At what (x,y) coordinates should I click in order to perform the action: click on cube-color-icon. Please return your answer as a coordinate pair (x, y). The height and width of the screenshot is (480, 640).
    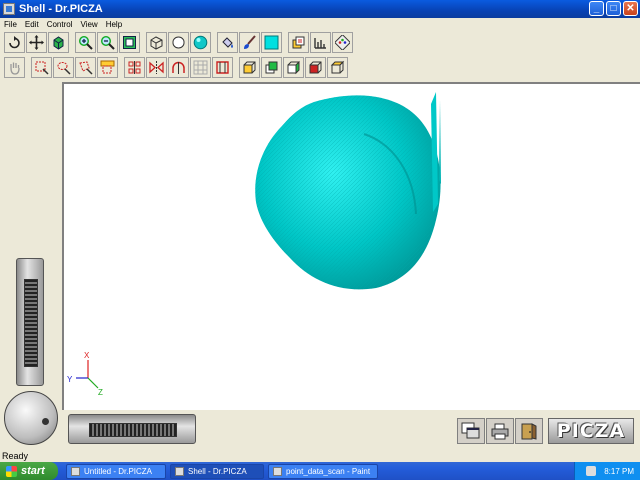
    Looking at the image, I should click on (58, 43).